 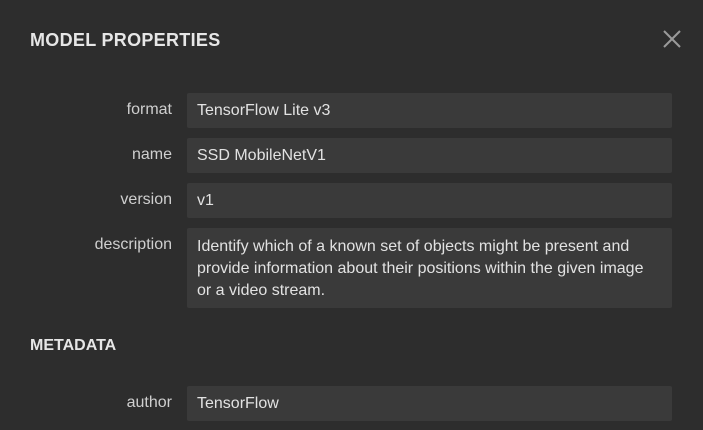 I want to click on version-value: v1, so click(x=429, y=200).